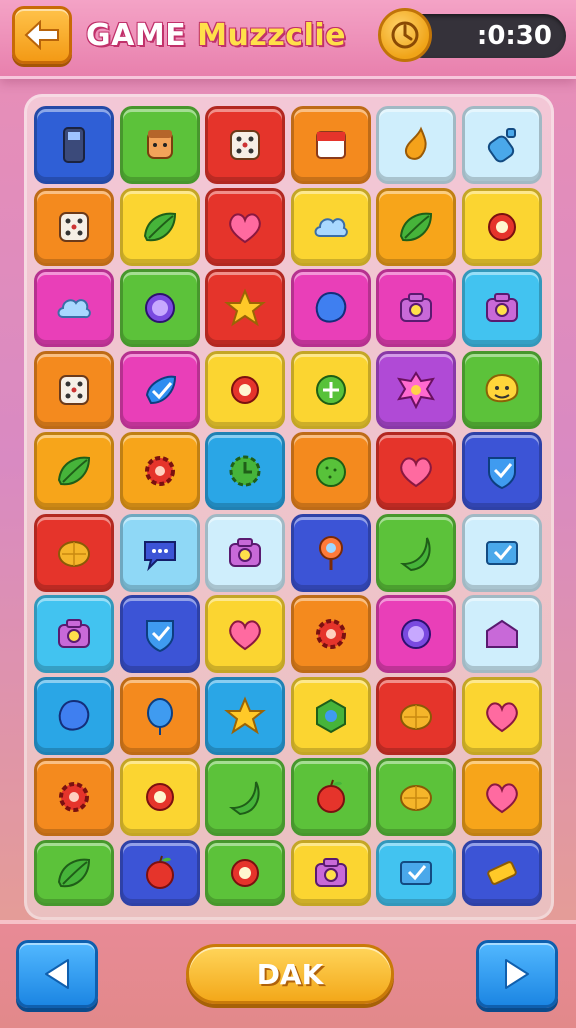  Describe the element at coordinates (57, 974) in the screenshot. I see `prev-button` at that location.